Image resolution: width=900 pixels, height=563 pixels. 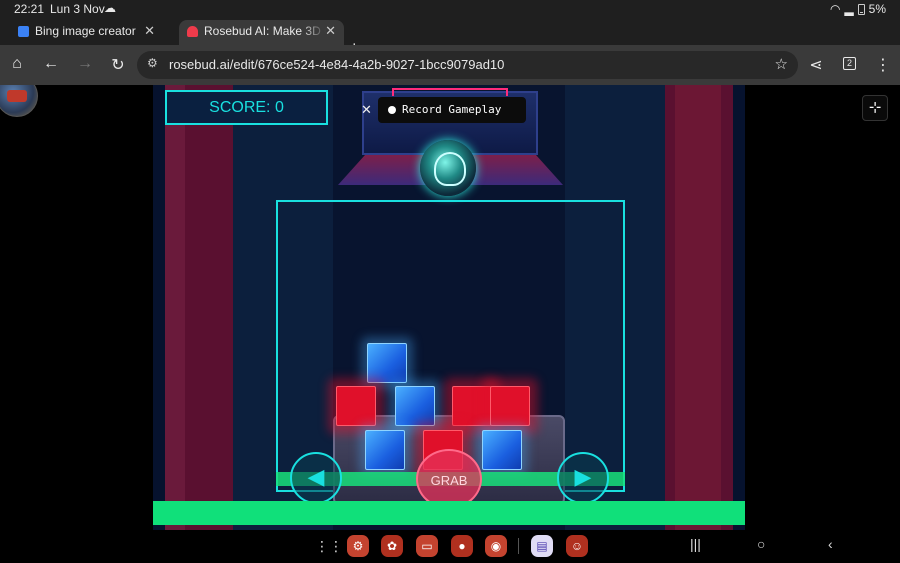 What do you see at coordinates (699, 307) in the screenshot?
I see `right-pillar` at bounding box center [699, 307].